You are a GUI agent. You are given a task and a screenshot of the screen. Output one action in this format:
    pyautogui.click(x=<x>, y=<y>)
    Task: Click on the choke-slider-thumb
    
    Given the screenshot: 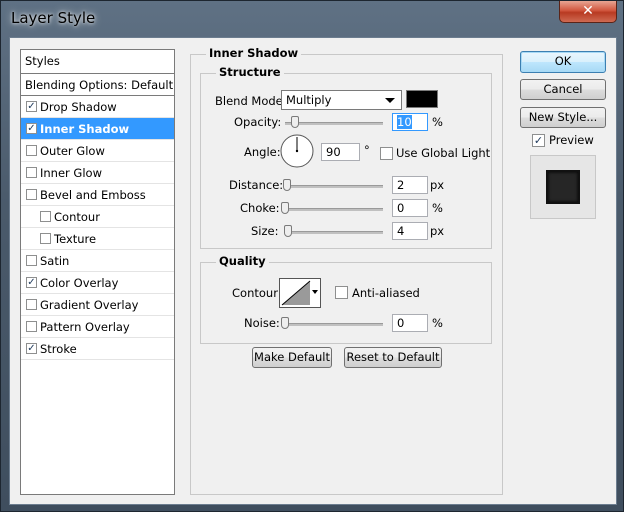 What is the action you would take?
    pyautogui.click(x=285, y=208)
    